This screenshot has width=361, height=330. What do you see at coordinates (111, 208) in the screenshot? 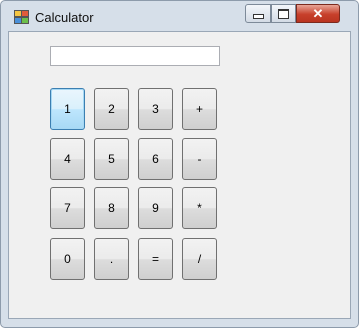
I see `key-8-button: 8` at bounding box center [111, 208].